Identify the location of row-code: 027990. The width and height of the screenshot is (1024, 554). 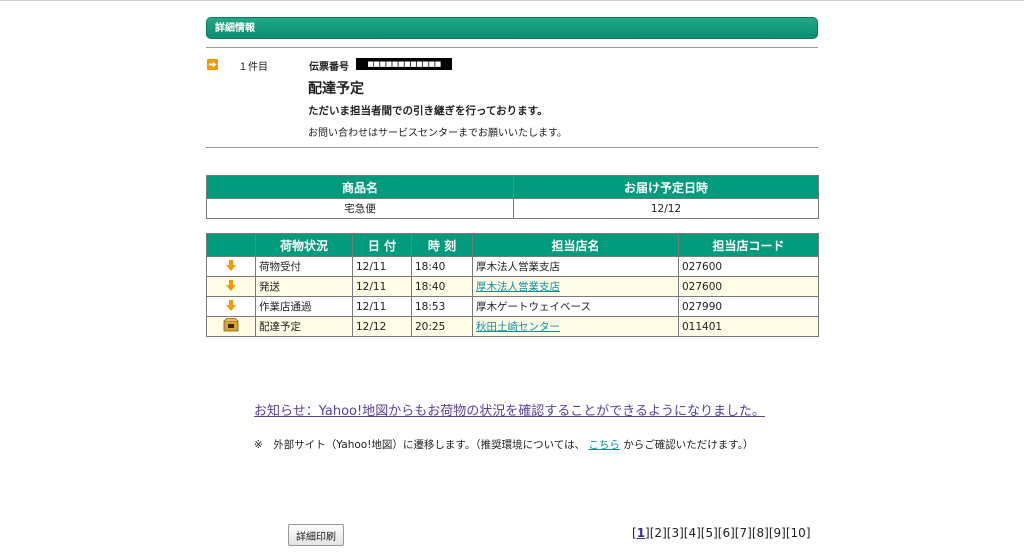
(748, 306).